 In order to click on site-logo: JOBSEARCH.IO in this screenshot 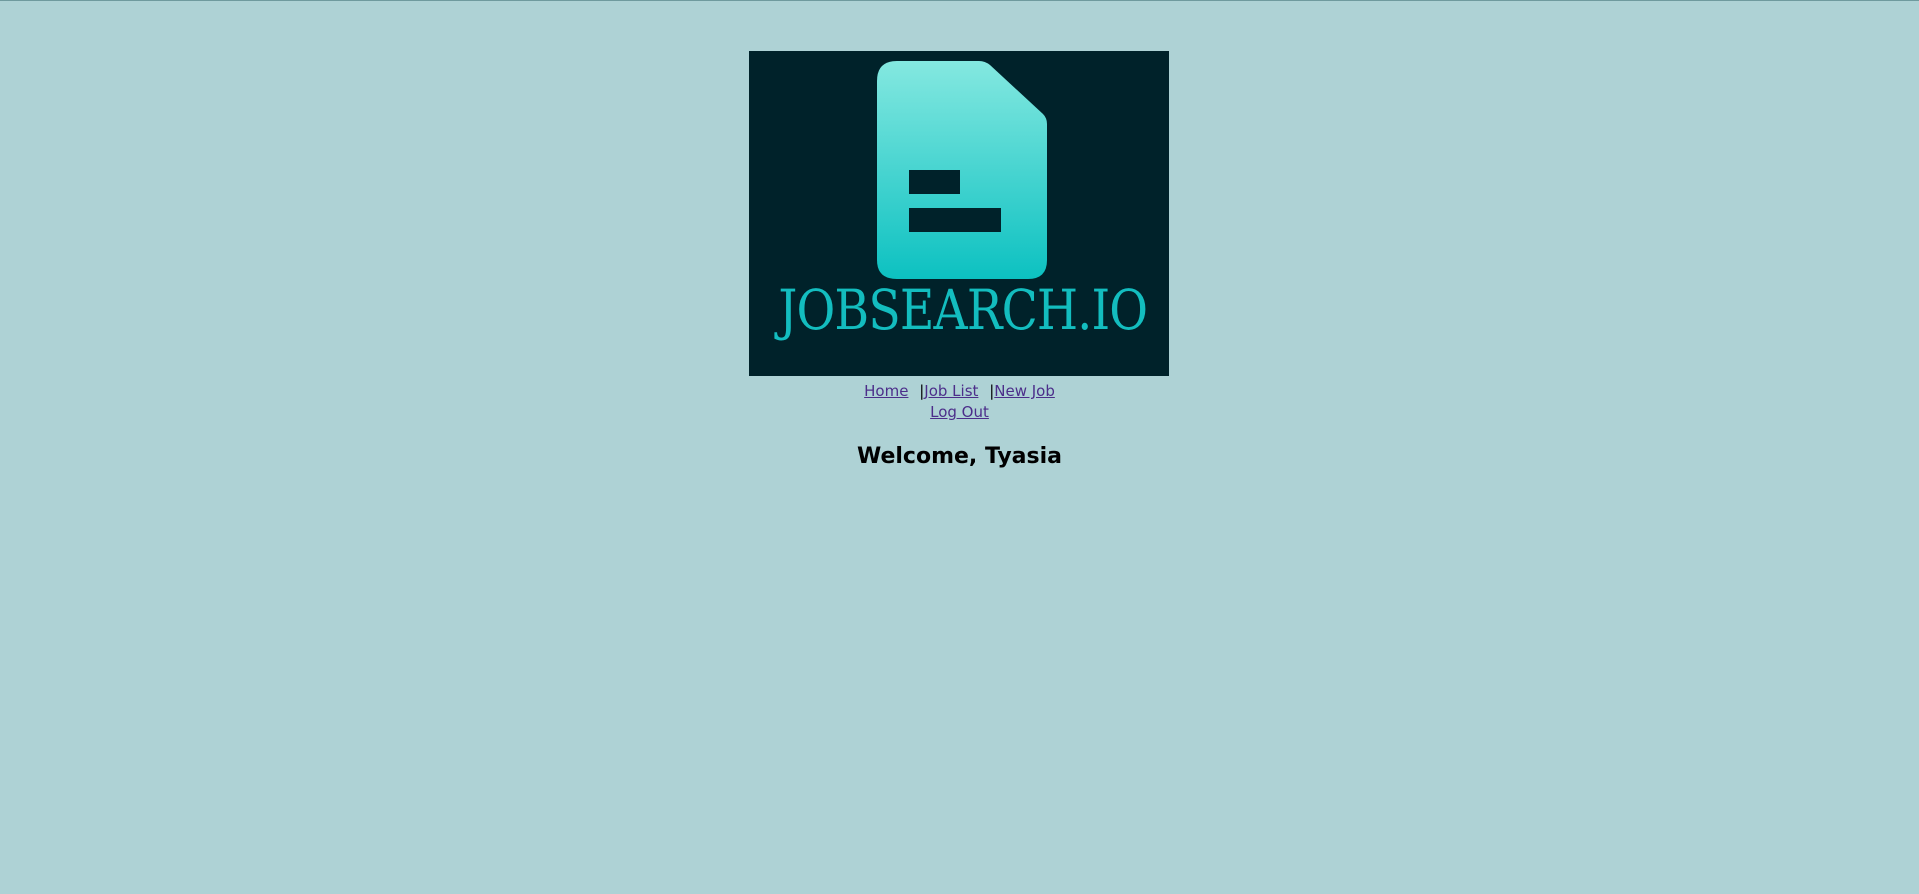, I will do `click(959, 213)`.